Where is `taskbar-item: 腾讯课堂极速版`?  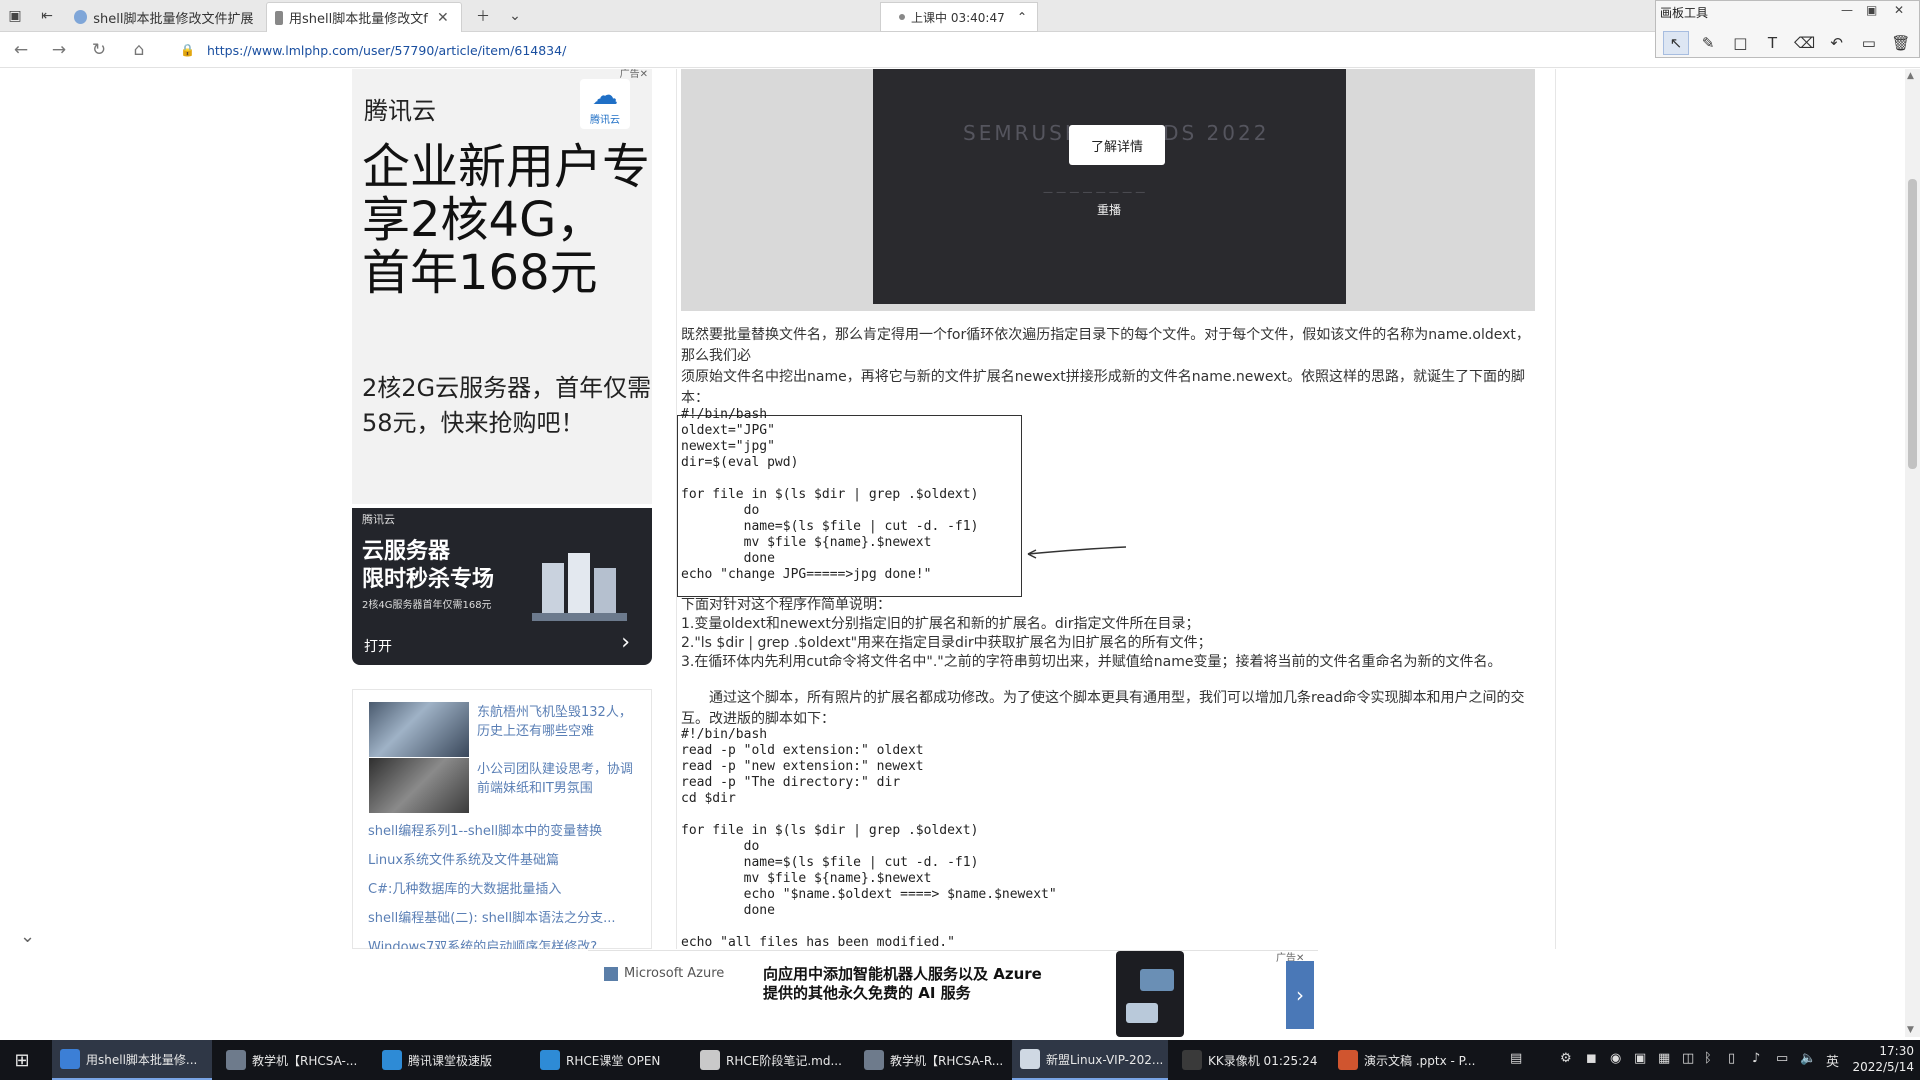
taskbar-item: 腾讯课堂极速版 is located at coordinates (449, 1060).